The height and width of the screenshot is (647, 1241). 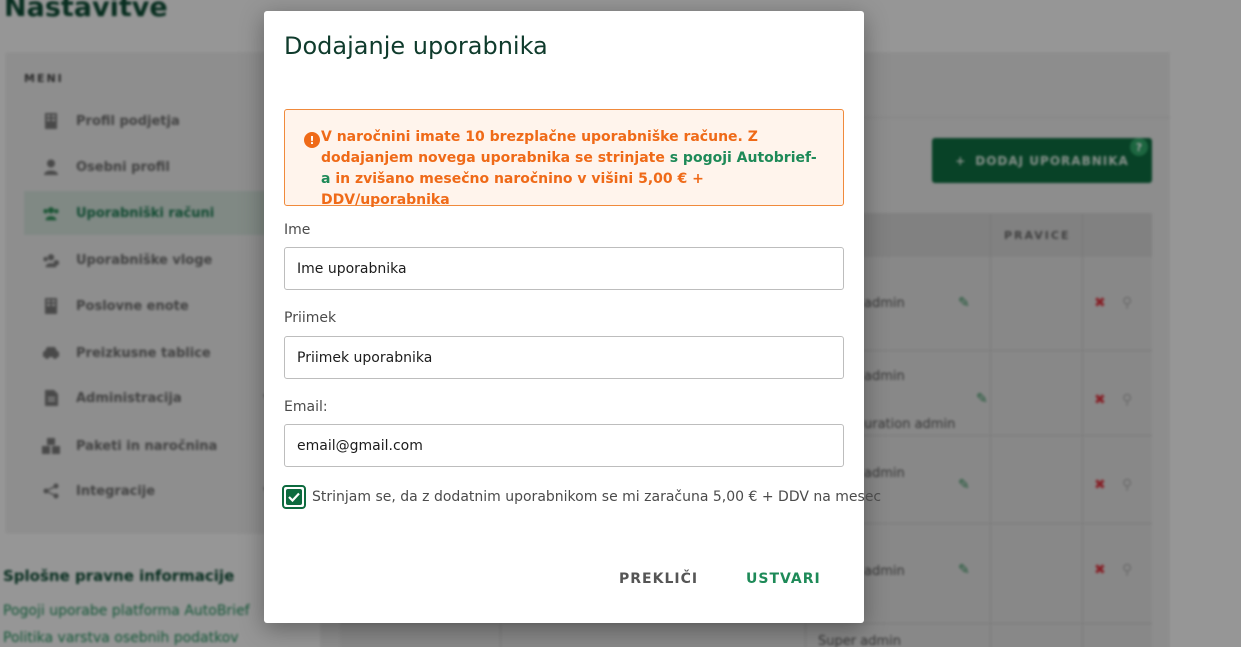 I want to click on consent-checkbox, so click(x=294, y=497).